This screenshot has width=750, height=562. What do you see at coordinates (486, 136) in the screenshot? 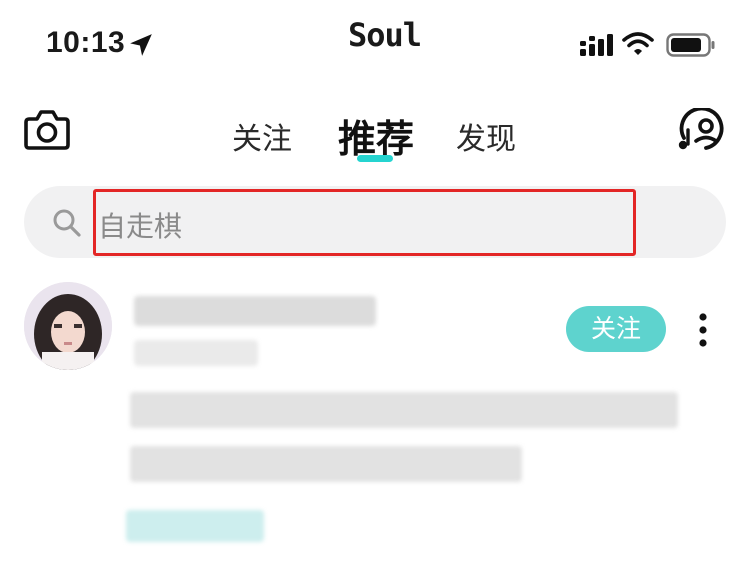
I see `tab-discover: 发现` at bounding box center [486, 136].